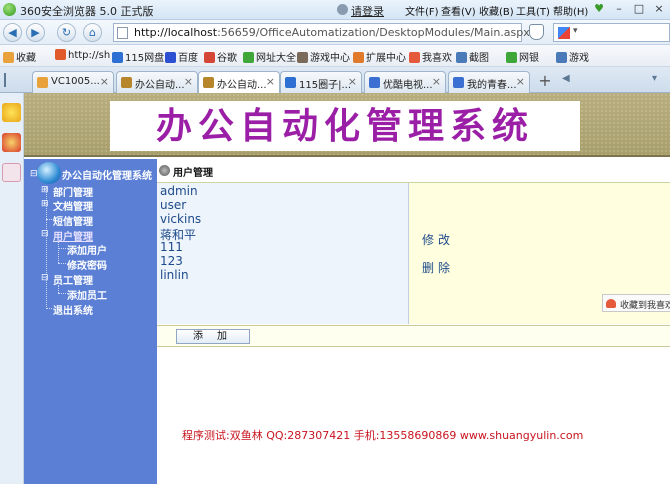  I want to click on browser-tab: VC1005... ×, so click(73, 82).